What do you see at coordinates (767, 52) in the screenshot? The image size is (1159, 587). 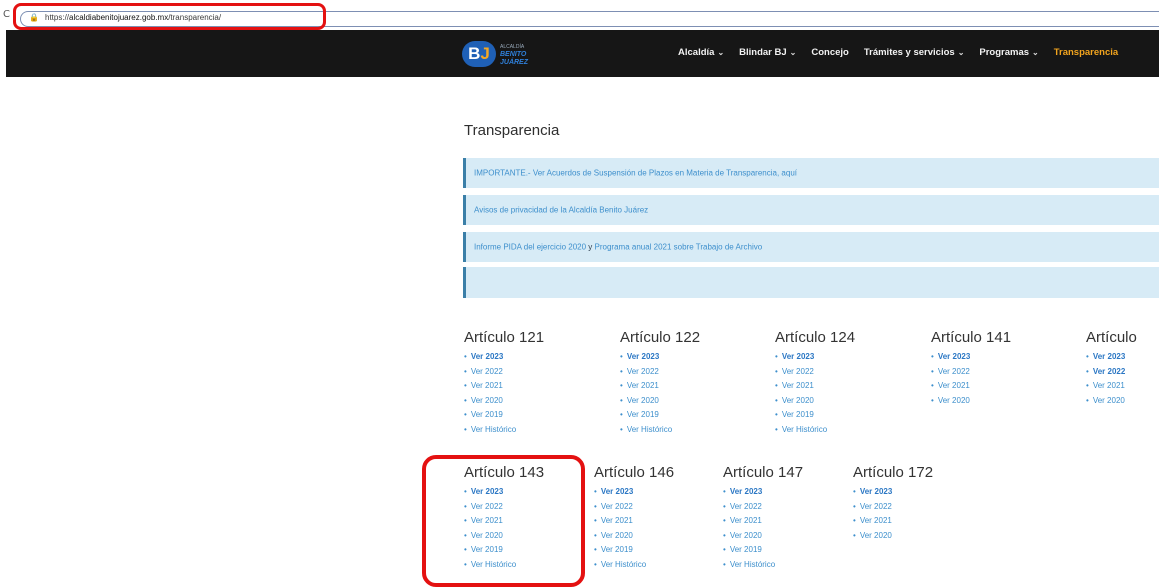 I see `nav-item-blindar-bj: Blindar BJ ⌄` at bounding box center [767, 52].